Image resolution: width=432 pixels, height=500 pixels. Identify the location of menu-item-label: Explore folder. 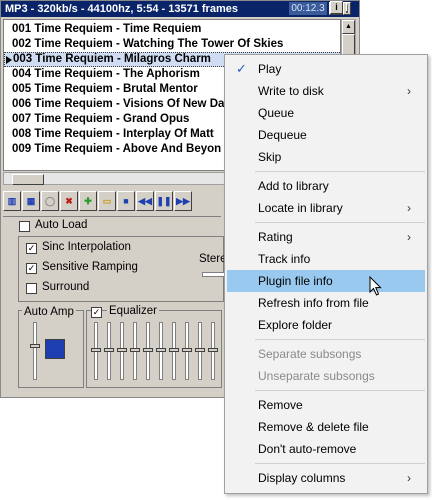
(295, 325).